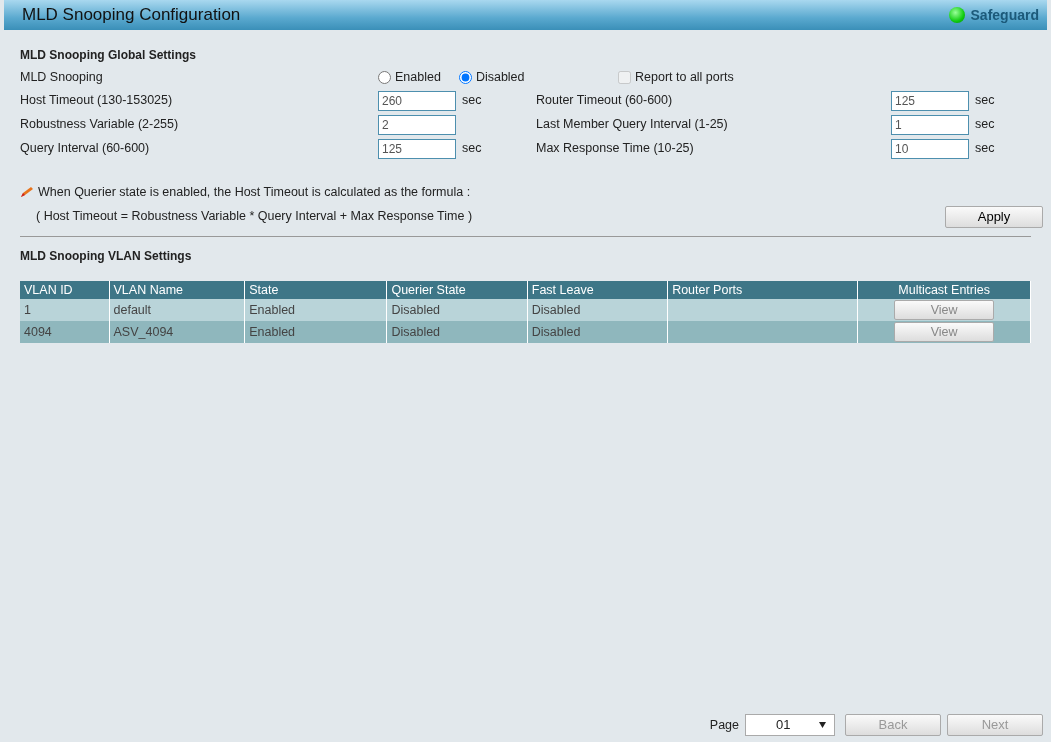  I want to click on field-label: Last Member Query Interval (1-25), so click(632, 125).